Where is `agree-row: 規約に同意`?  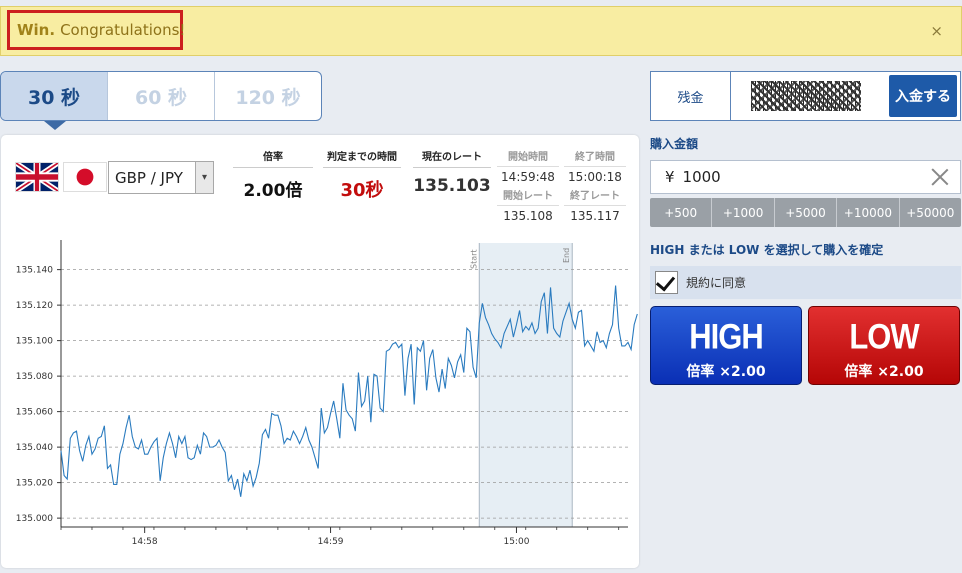
agree-row: 規約に同意 is located at coordinates (805, 282).